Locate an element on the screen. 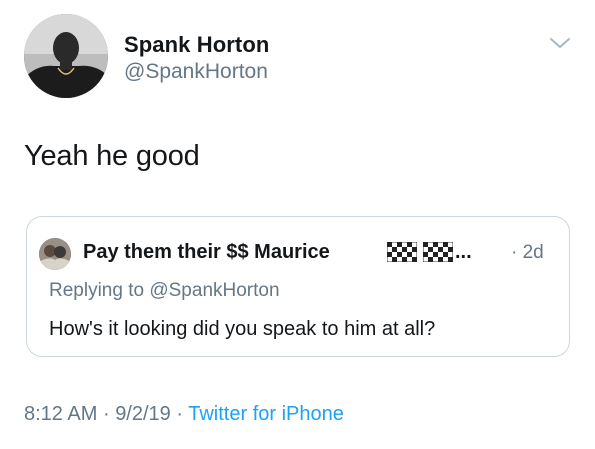  quoted-author-name: Pay them their $$ Maurice is located at coordinates (206, 252).